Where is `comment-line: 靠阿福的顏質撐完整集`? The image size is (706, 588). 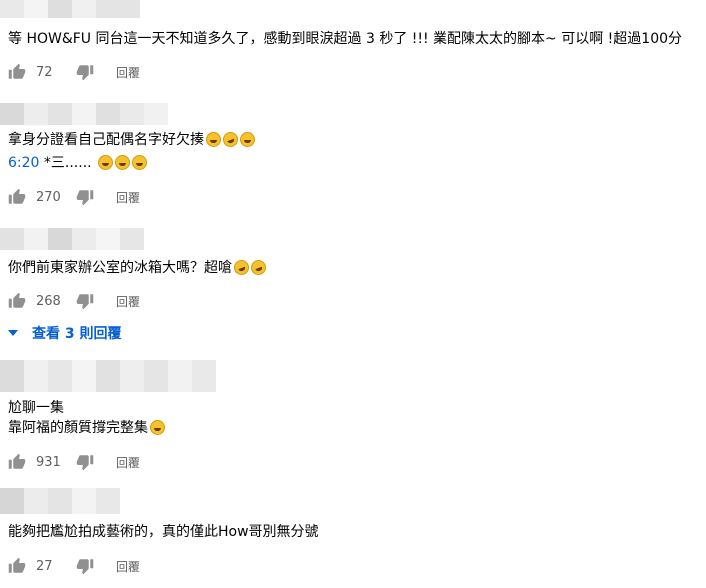
comment-line: 靠阿福的顏質撐完整集 is located at coordinates (78, 428).